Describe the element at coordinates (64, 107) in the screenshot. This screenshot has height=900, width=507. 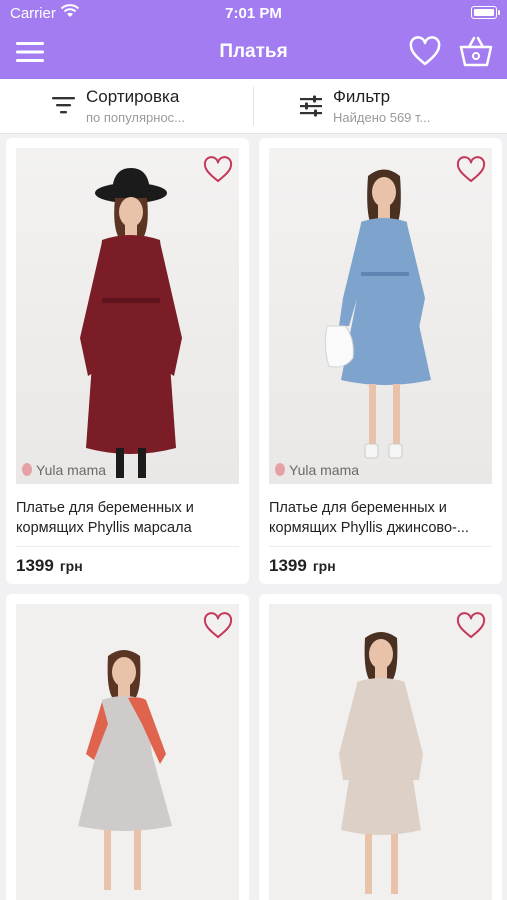
I see `sort-icon` at that location.